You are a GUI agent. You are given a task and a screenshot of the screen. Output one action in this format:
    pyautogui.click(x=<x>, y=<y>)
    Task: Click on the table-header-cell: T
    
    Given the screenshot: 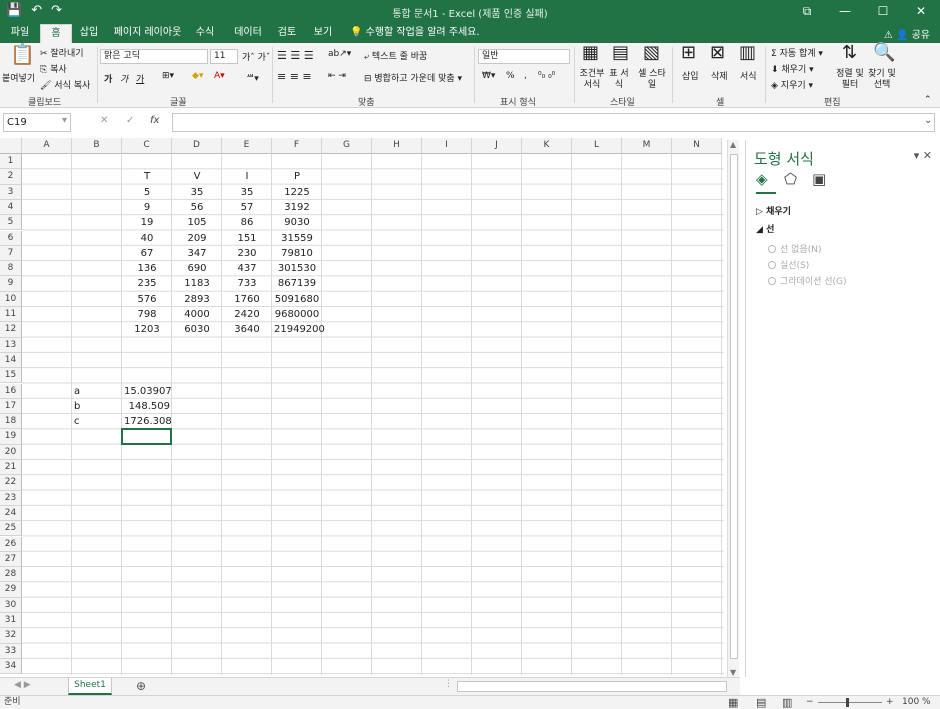 What is the action you would take?
    pyautogui.click(x=147, y=176)
    